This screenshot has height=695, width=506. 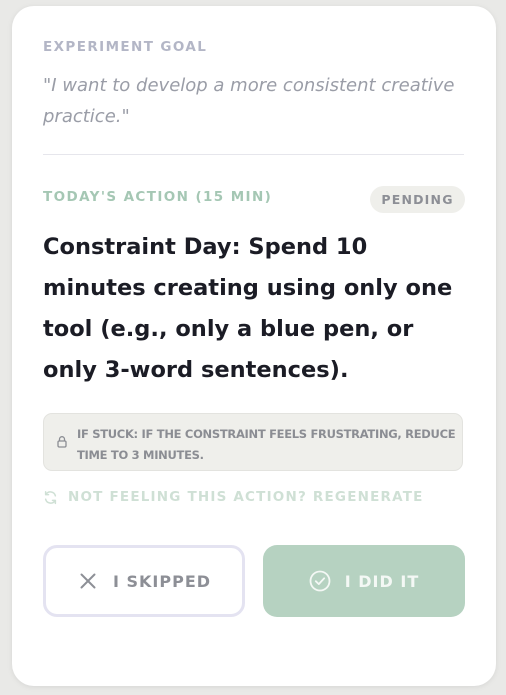 What do you see at coordinates (382, 581) in the screenshot?
I see `done-button-label: I DID IT` at bounding box center [382, 581].